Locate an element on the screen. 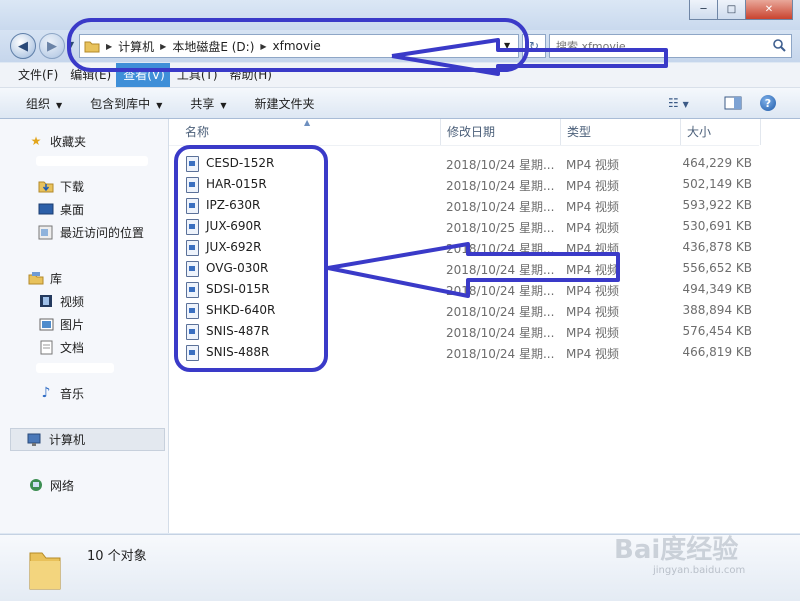 The height and width of the screenshot is (601, 800). nav-downloads: 下载 is located at coordinates (61, 186).